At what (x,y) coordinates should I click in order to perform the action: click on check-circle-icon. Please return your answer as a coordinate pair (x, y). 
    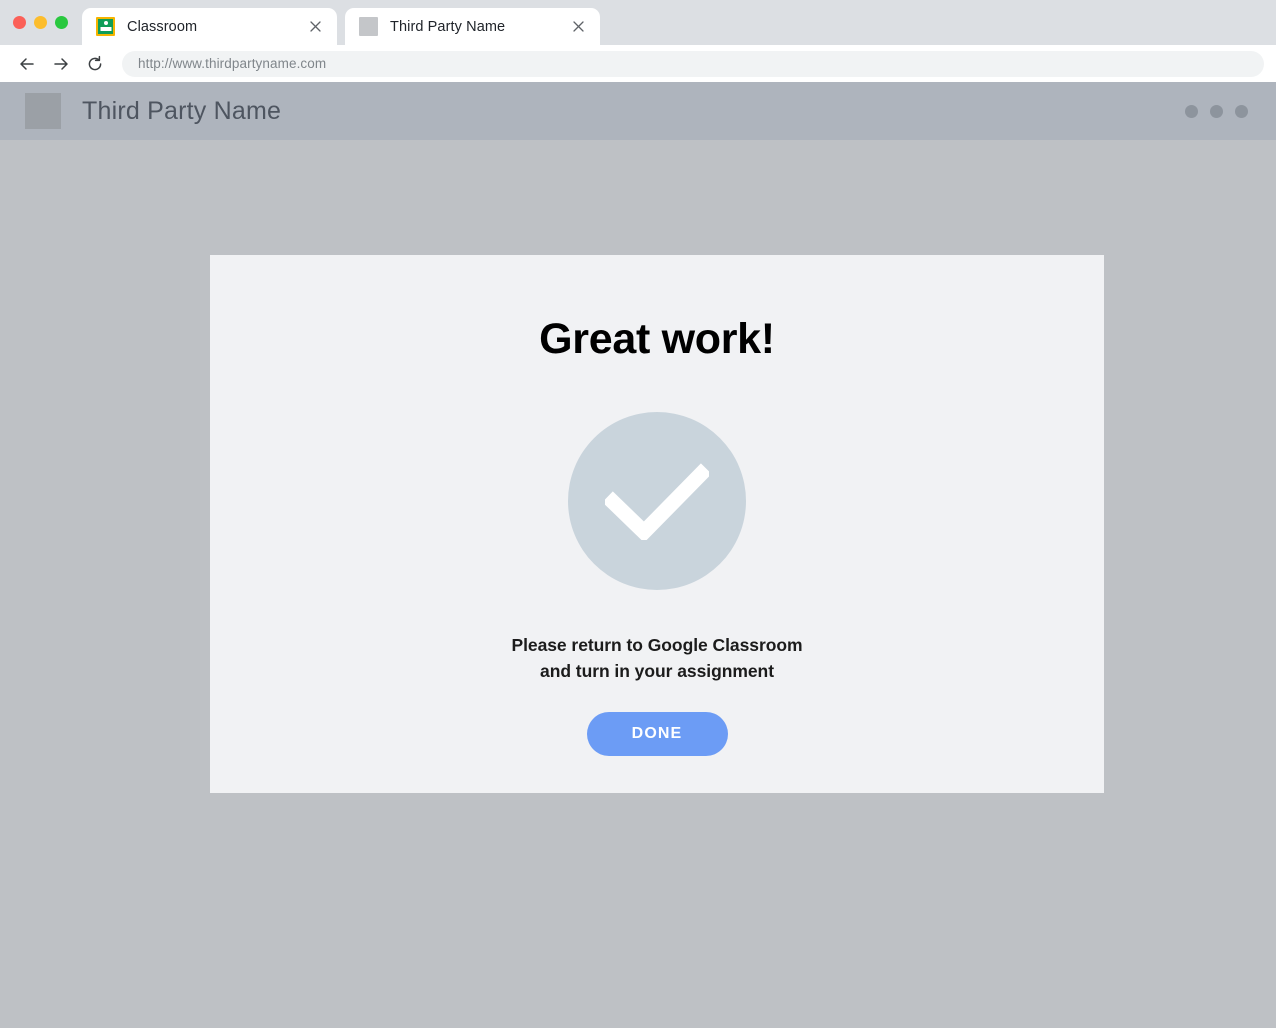
    Looking at the image, I should click on (657, 501).